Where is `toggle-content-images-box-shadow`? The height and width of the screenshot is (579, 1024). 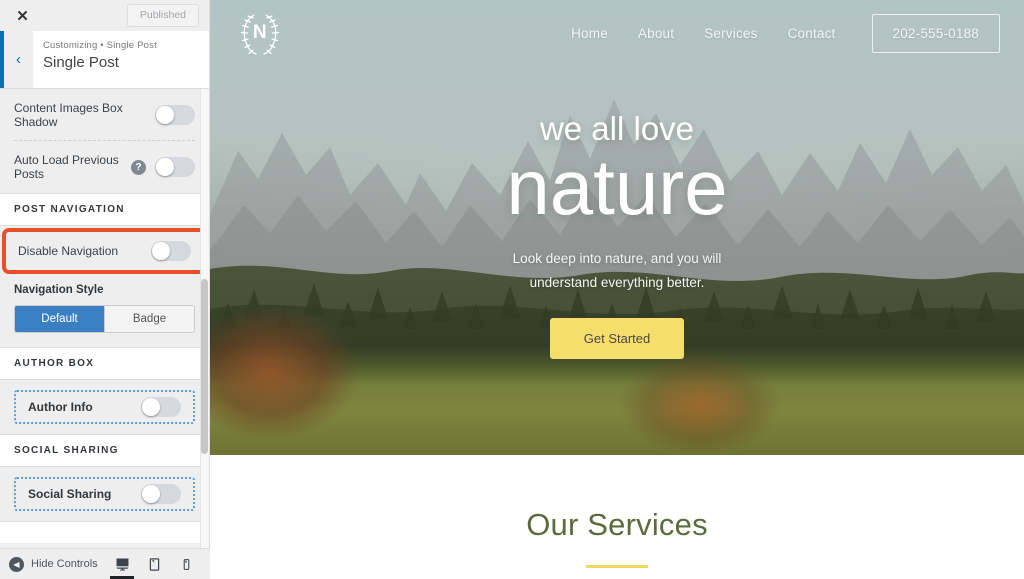
toggle-content-images-box-shadow is located at coordinates (175, 115).